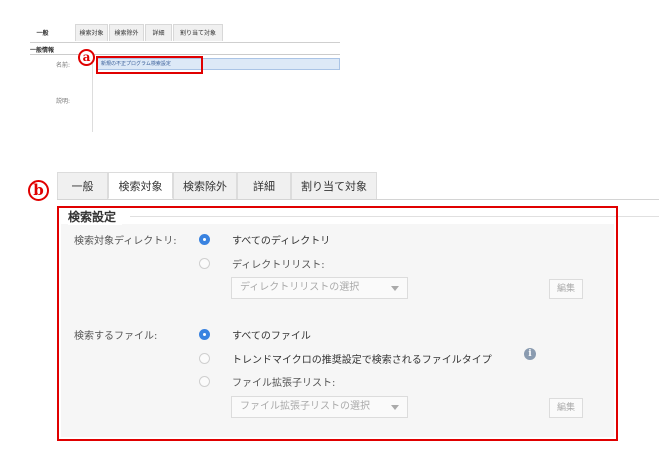 The width and height of the screenshot is (659, 452). I want to click on a-tab-assignment: 割り当て対象, so click(198, 32).